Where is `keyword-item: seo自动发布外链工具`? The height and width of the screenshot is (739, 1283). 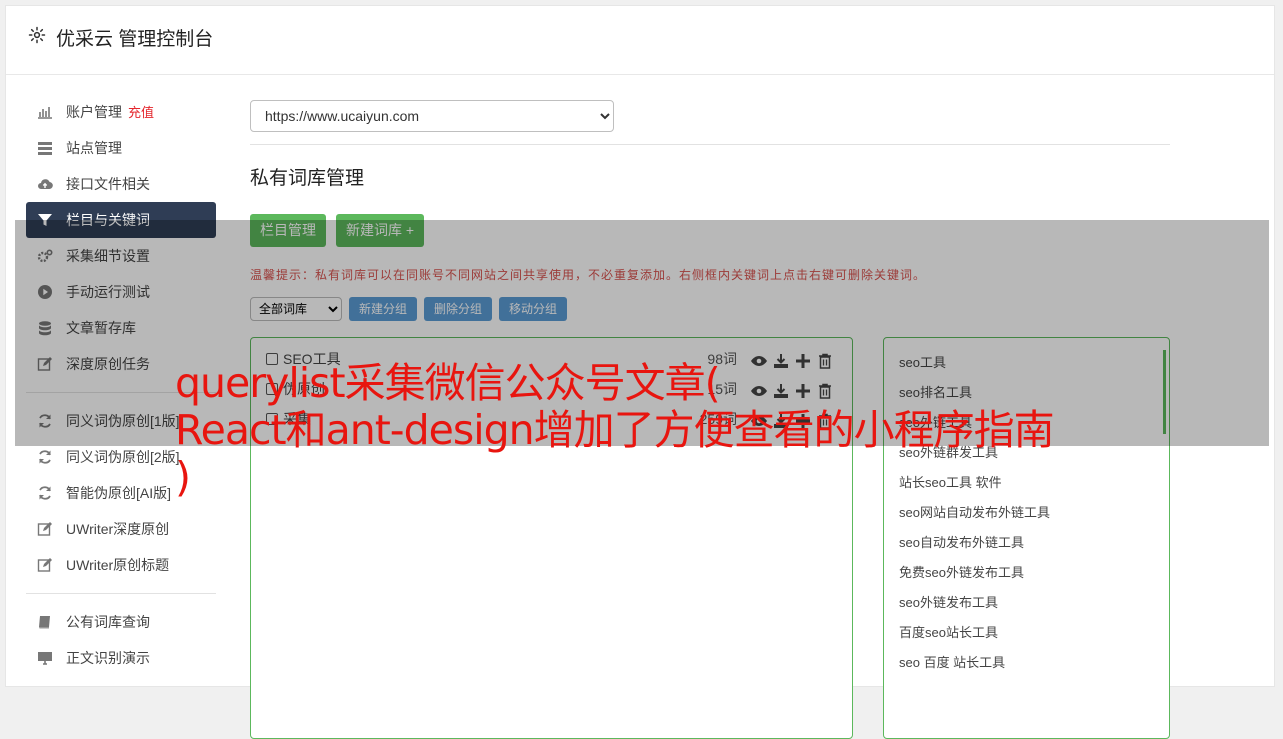 keyword-item: seo自动发布外链工具 is located at coordinates (1026, 543).